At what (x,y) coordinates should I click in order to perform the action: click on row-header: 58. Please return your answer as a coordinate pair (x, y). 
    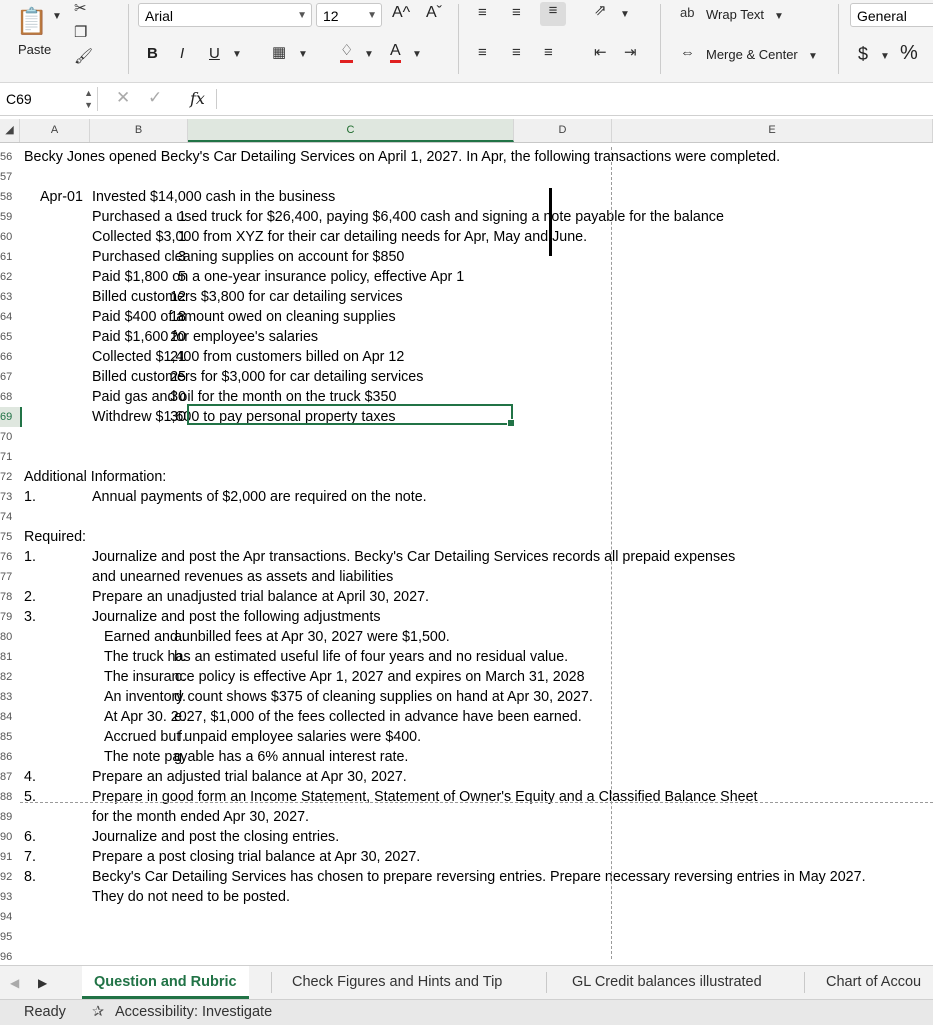
    Looking at the image, I should click on (10, 197).